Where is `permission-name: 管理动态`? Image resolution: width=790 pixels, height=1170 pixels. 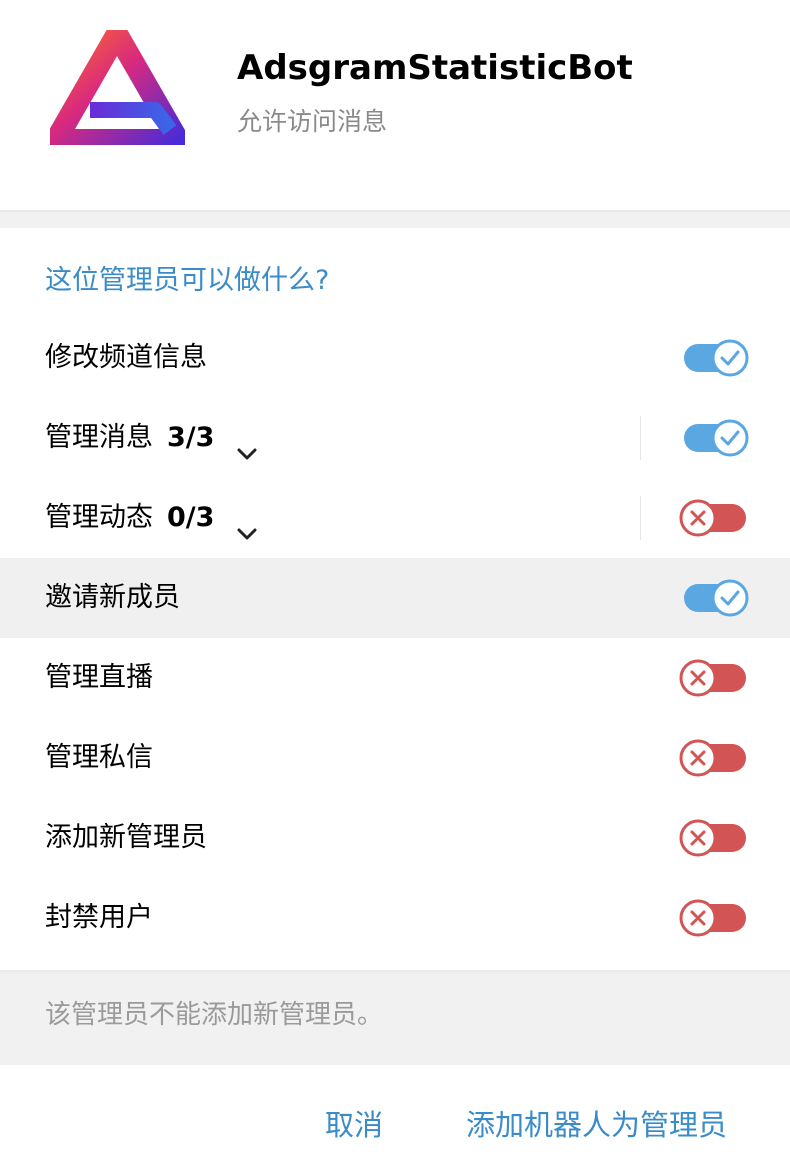
permission-name: 管理动态 is located at coordinates (99, 517).